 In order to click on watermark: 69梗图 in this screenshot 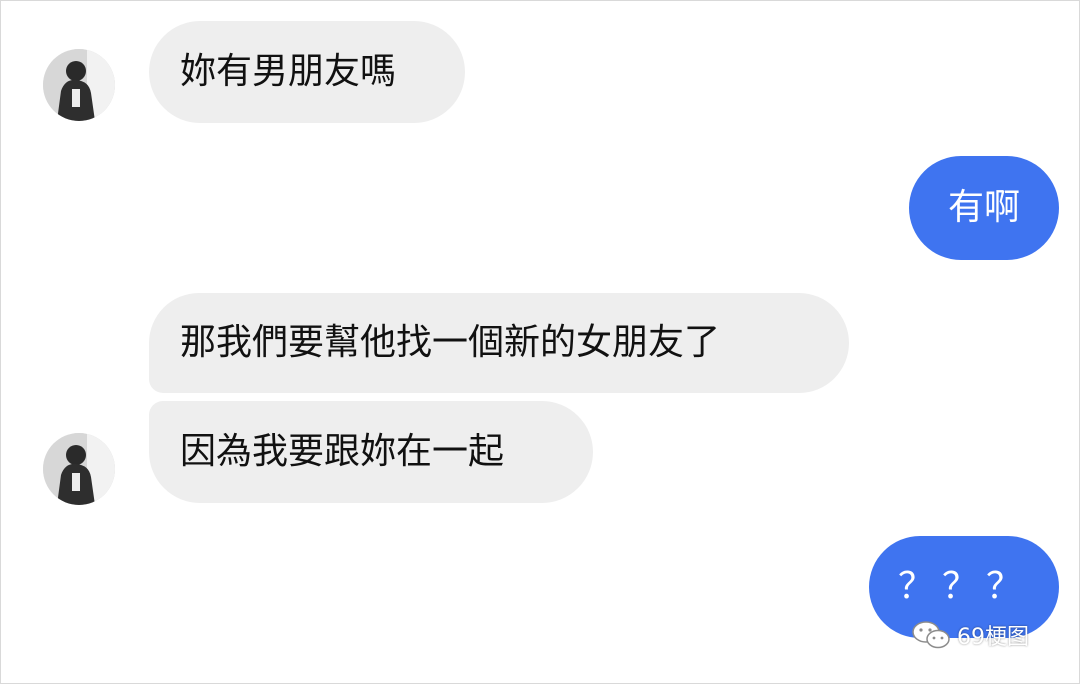, I will do `click(970, 635)`.